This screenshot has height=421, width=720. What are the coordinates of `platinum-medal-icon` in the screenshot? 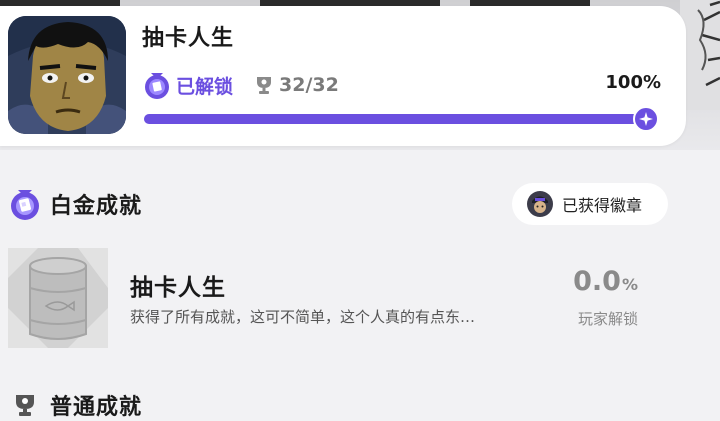 It's located at (25, 205).